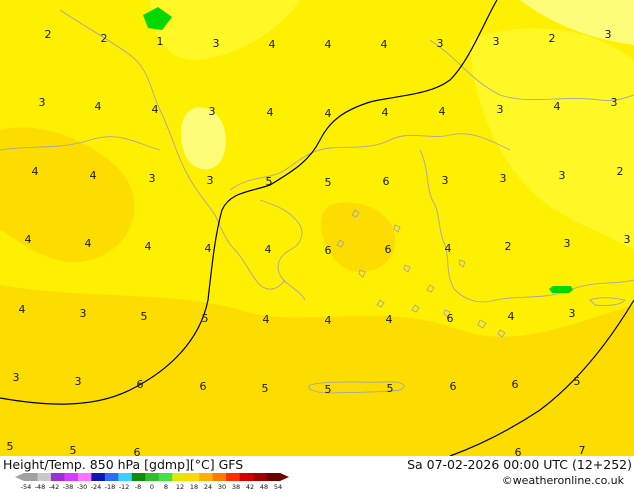  What do you see at coordinates (519, 464) in the screenshot?
I see `forecast-date: Sa 07-02-2026 00:00 UTC (12+252)` at bounding box center [519, 464].